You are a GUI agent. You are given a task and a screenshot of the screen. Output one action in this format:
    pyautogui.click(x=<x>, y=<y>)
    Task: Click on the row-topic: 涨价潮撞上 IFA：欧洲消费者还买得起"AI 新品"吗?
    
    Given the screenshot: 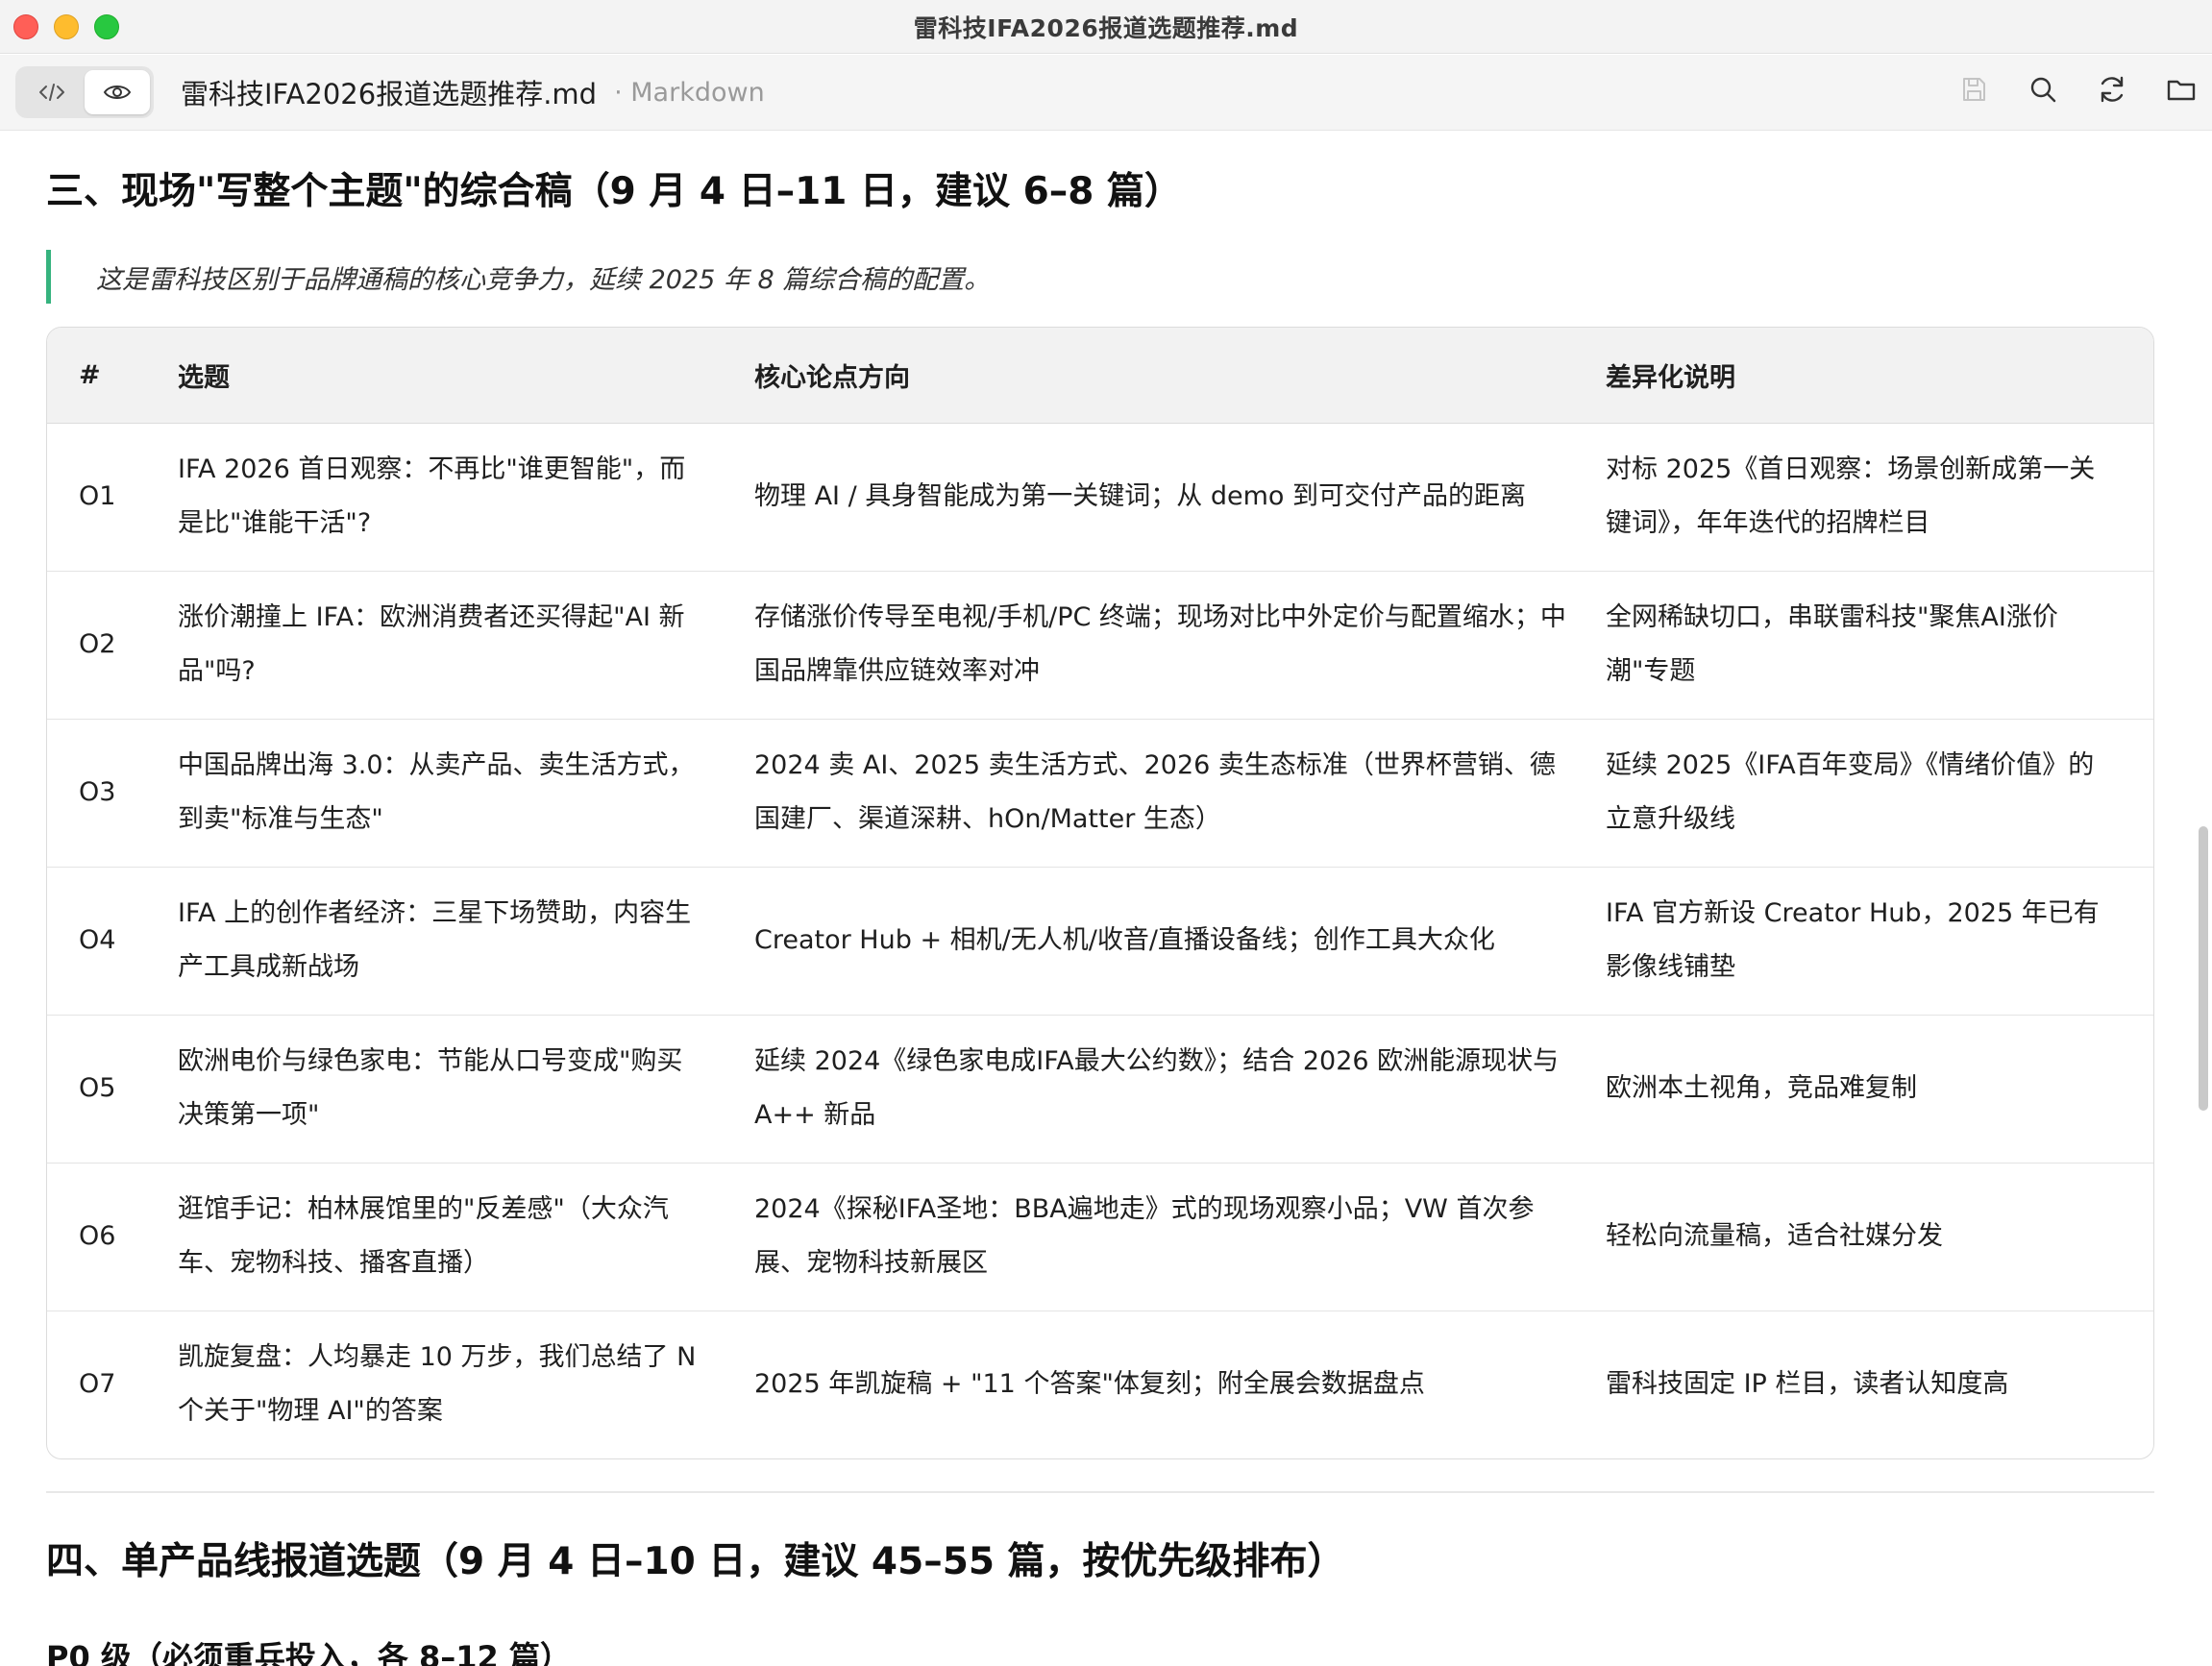 What is the action you would take?
    pyautogui.click(x=466, y=645)
    